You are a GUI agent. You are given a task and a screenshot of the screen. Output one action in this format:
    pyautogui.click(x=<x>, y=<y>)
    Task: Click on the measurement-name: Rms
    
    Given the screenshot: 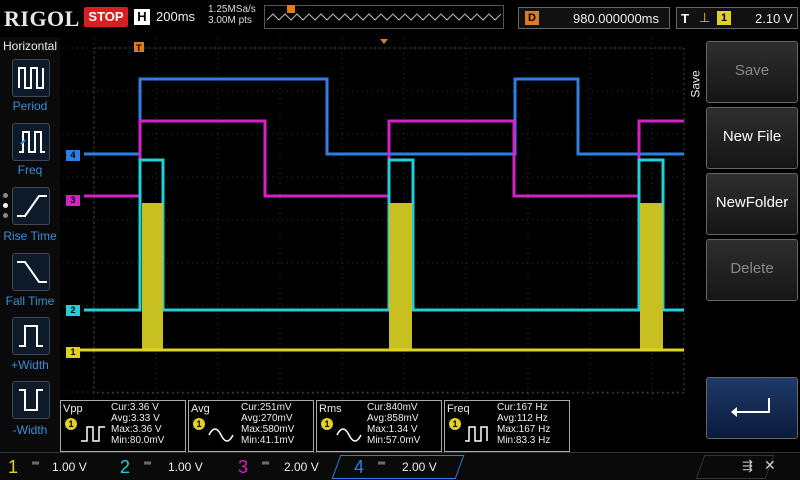 What is the action you would take?
    pyautogui.click(x=330, y=409)
    